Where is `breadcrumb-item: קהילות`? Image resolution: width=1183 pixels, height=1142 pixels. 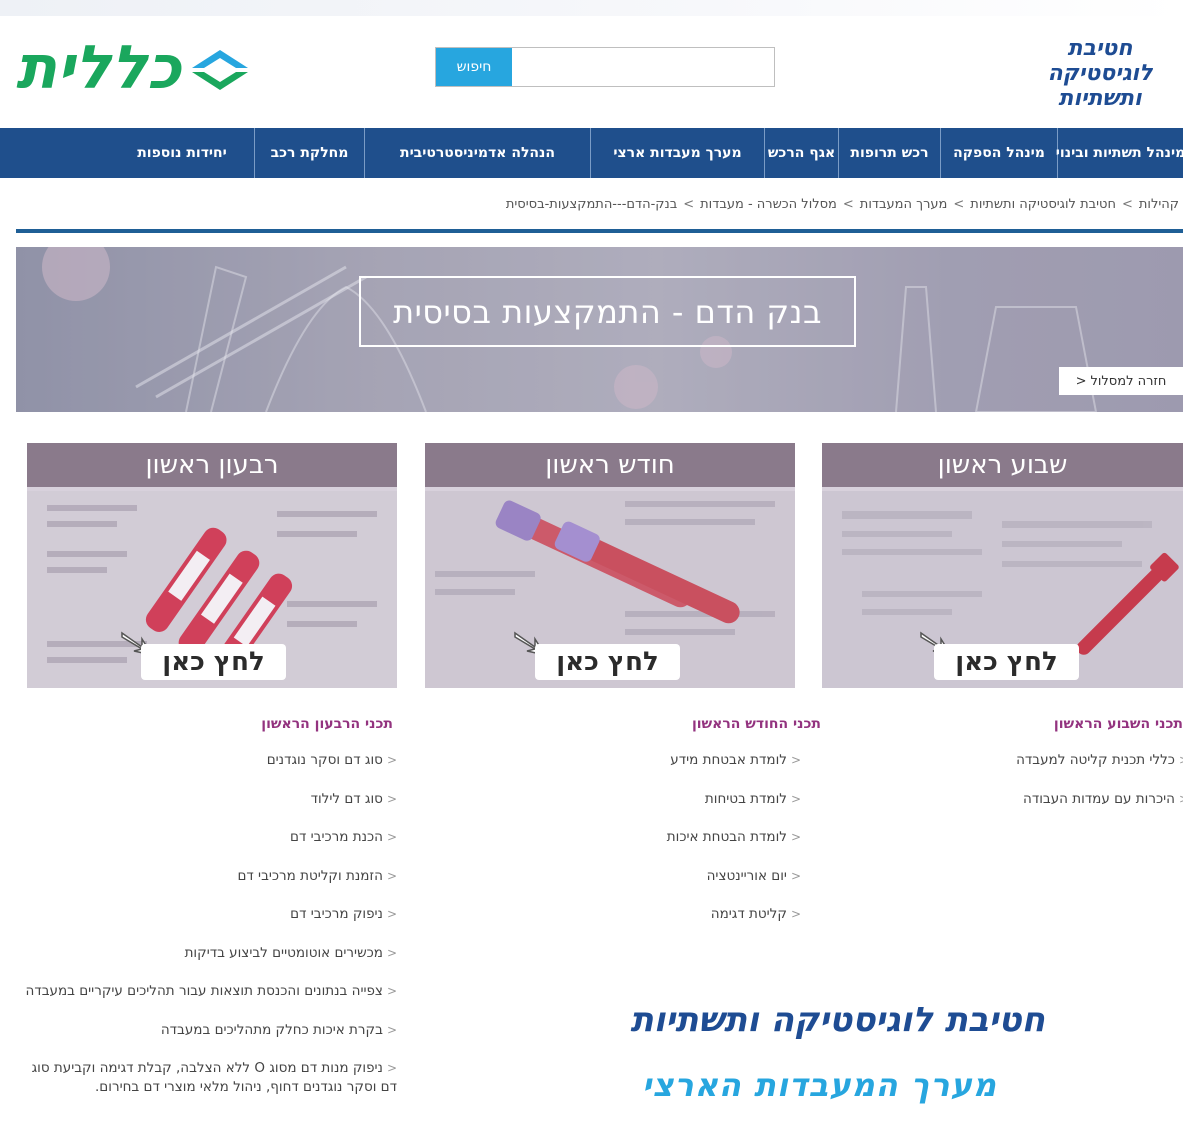
breadcrumb-item: קהילות is located at coordinates (1159, 204).